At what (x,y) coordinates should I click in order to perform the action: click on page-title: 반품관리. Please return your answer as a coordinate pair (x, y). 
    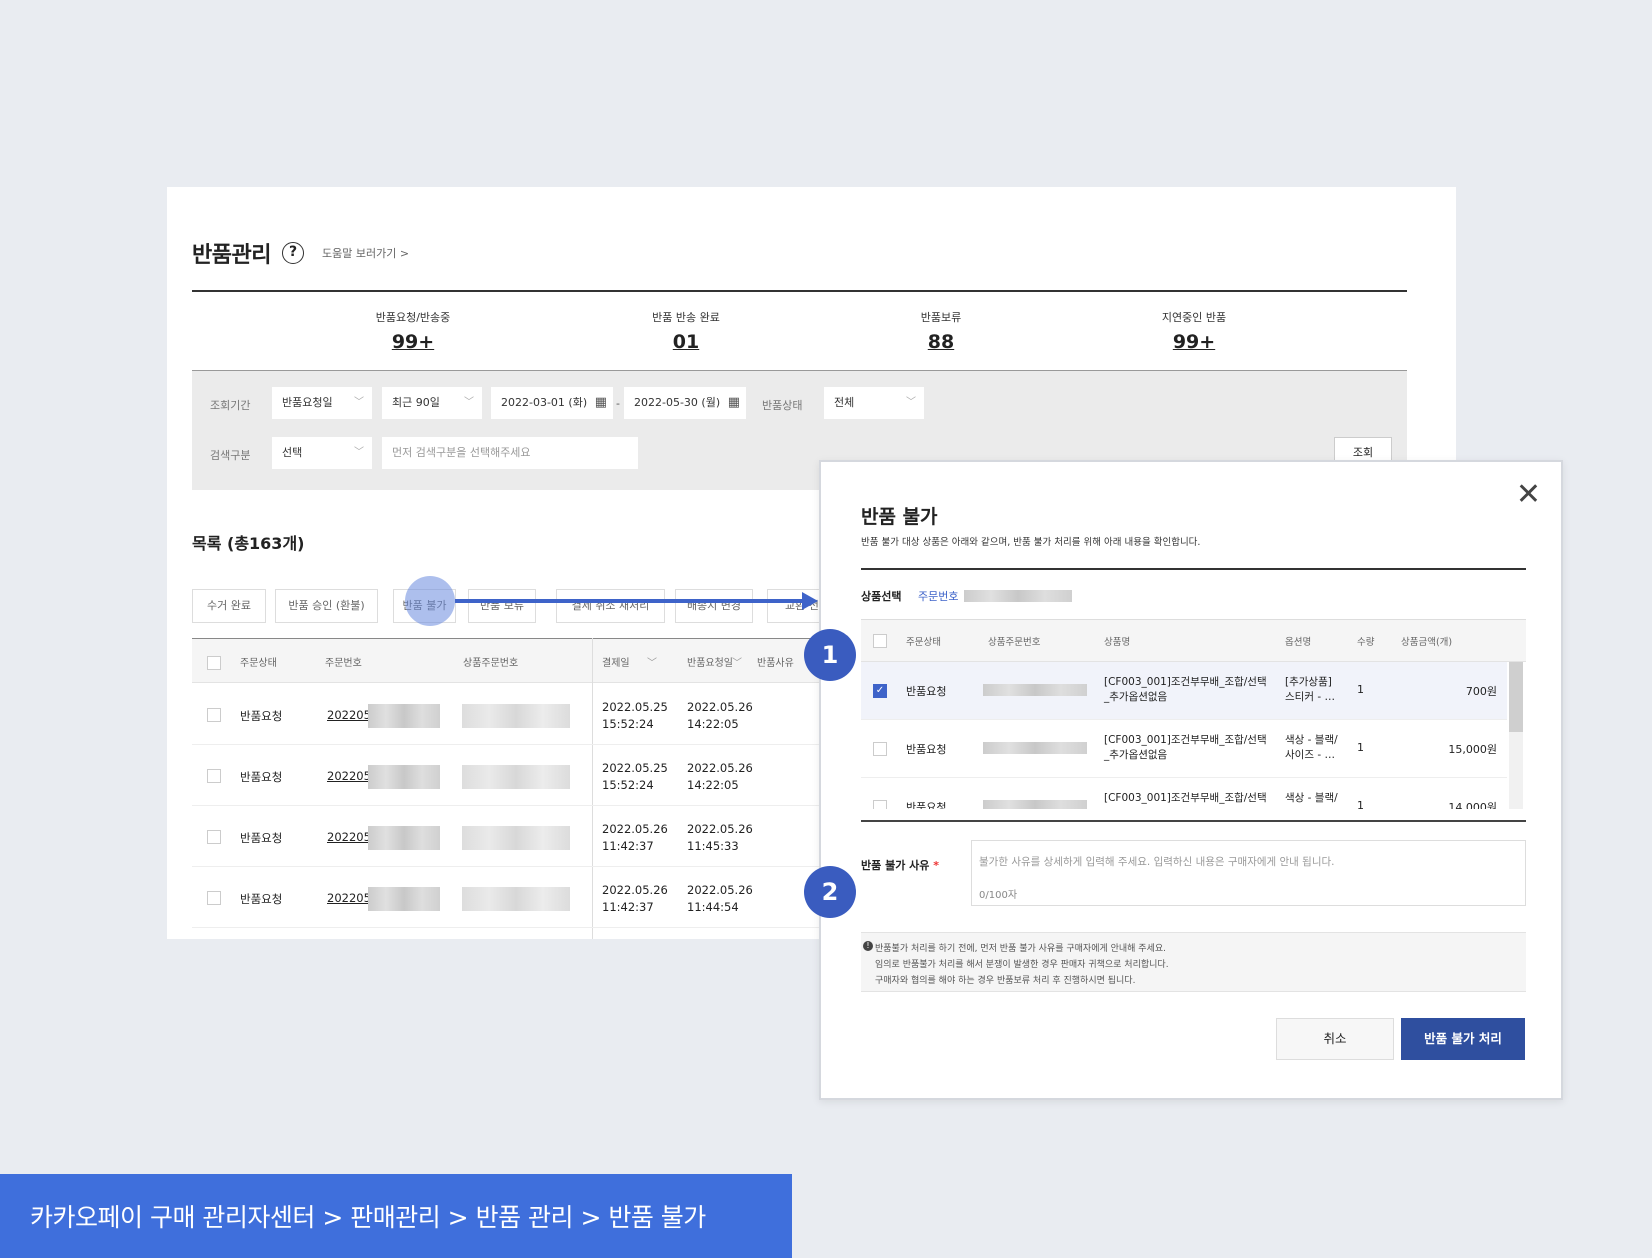
    Looking at the image, I should click on (231, 255).